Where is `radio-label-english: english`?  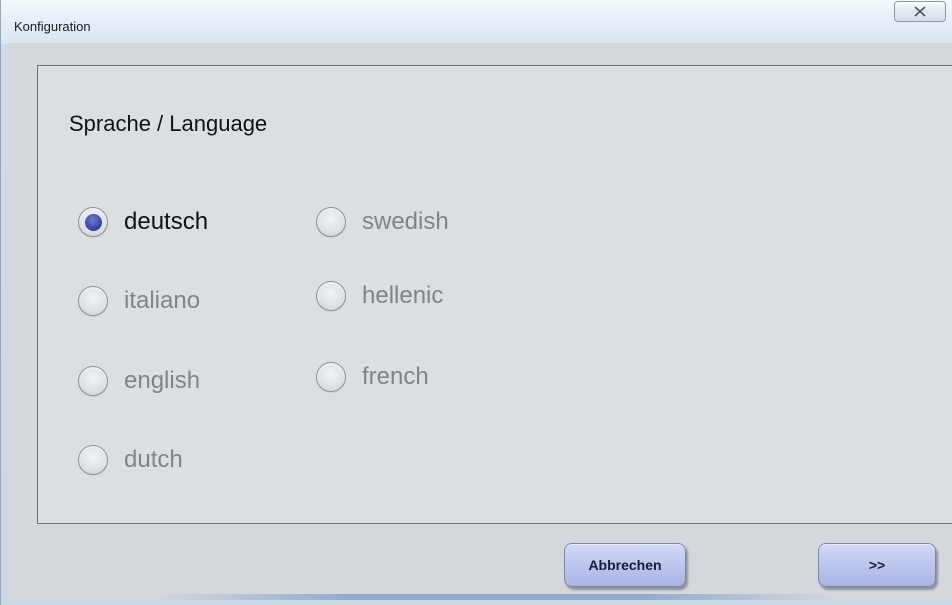
radio-label-english: english is located at coordinates (162, 380).